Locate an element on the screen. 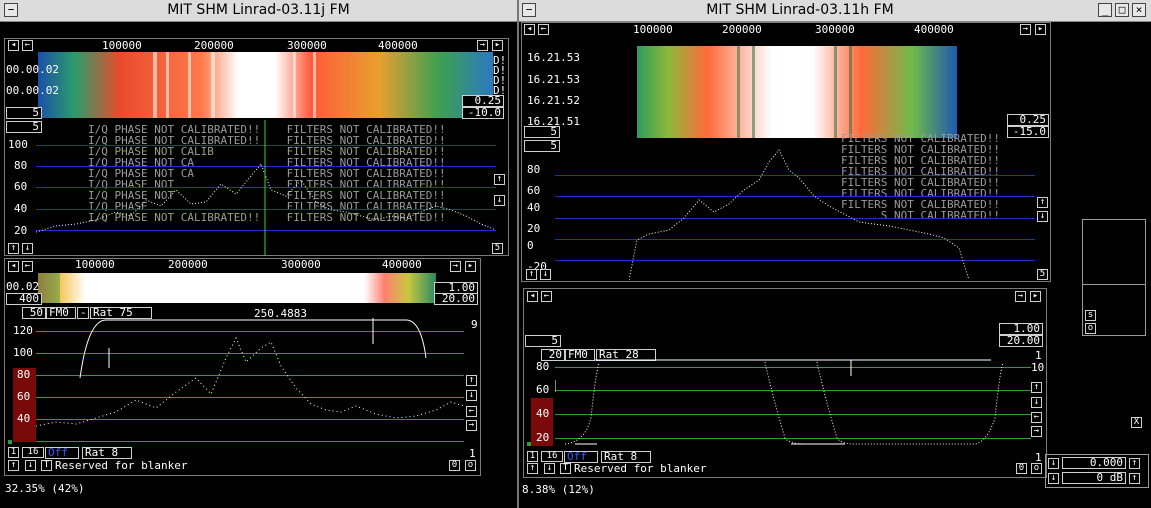  volume-down-arrow: ↓ is located at coordinates (1053, 463).